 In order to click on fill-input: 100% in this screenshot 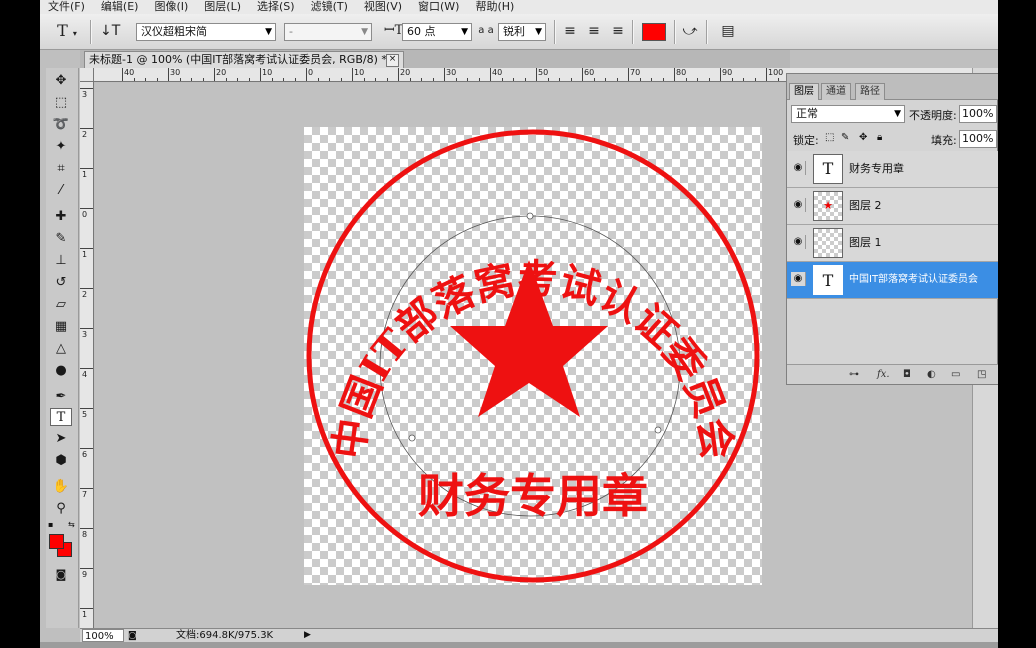, I will do `click(978, 139)`.